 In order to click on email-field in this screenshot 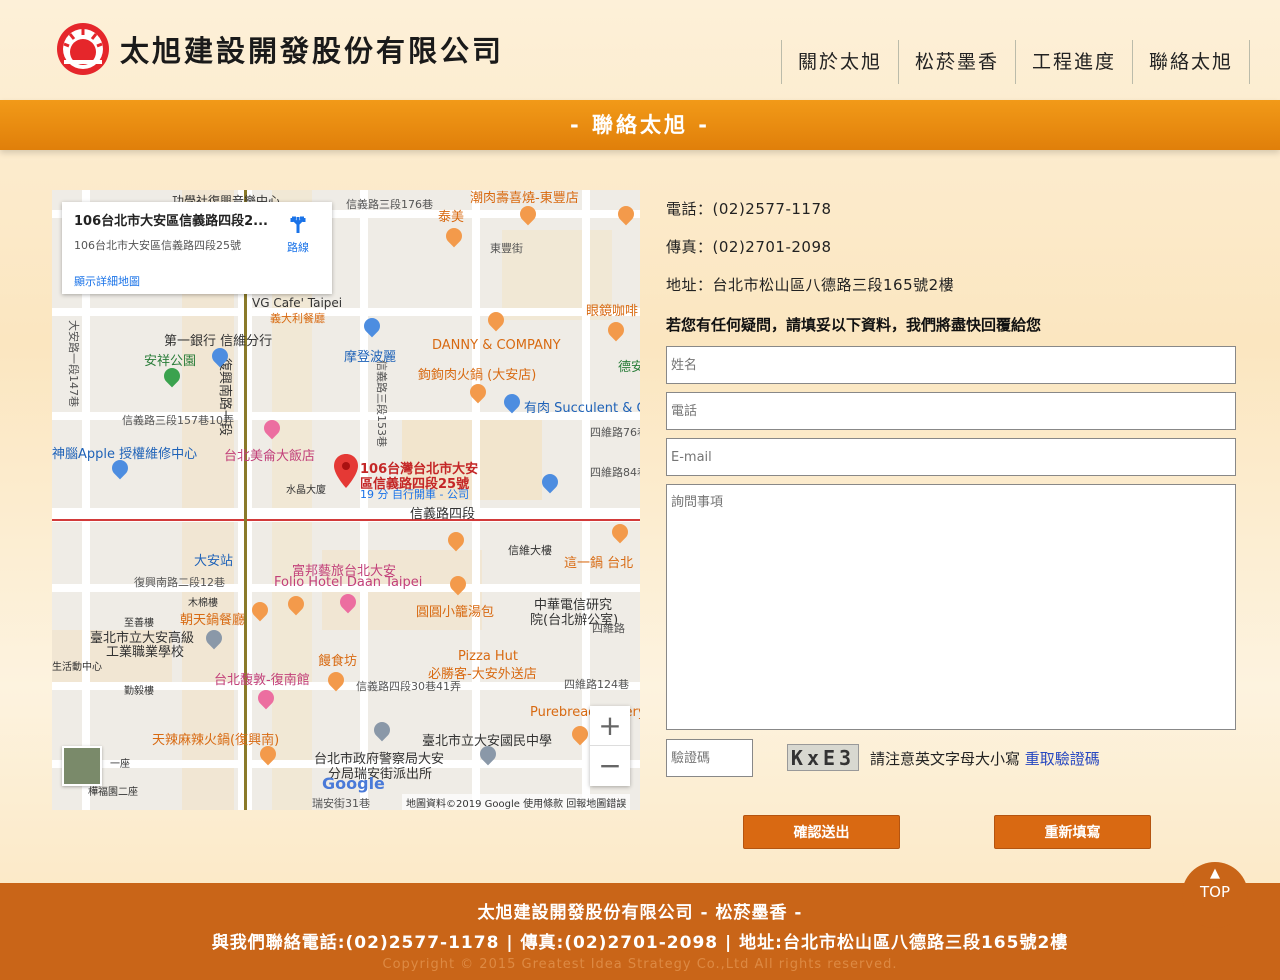, I will do `click(951, 457)`.